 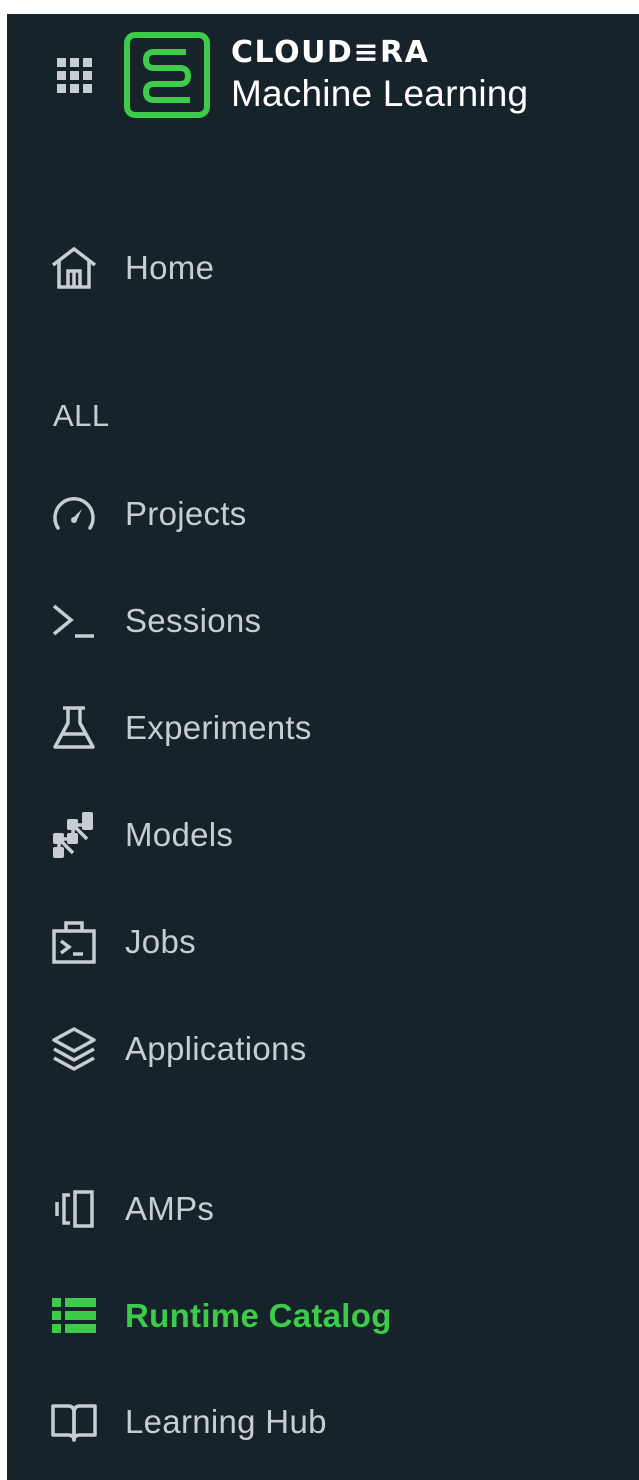 I want to click on nav-item-sessions: Sessions, so click(x=327, y=621).